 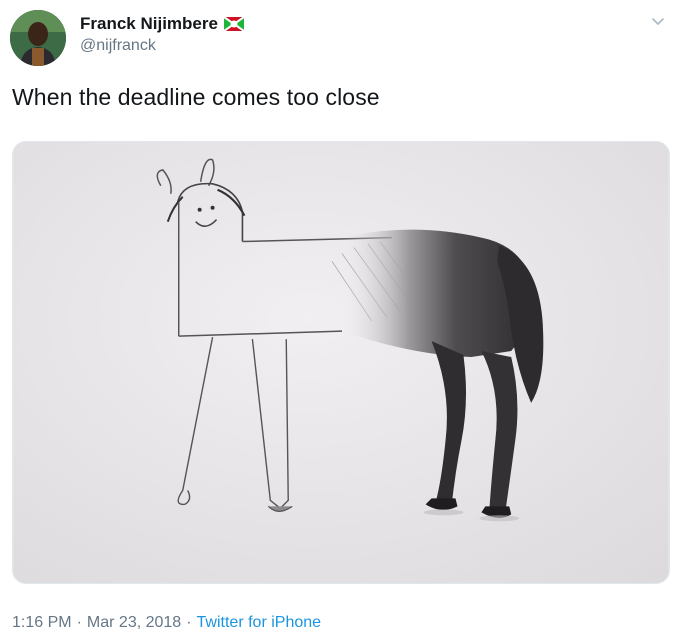 I want to click on tweet-date: Mar 23, 2018, so click(x=134, y=623).